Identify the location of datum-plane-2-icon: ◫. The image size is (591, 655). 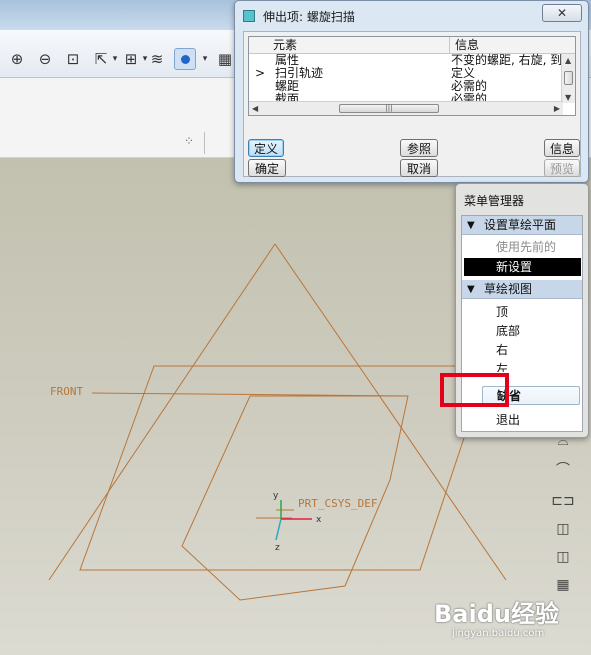
(563, 557).